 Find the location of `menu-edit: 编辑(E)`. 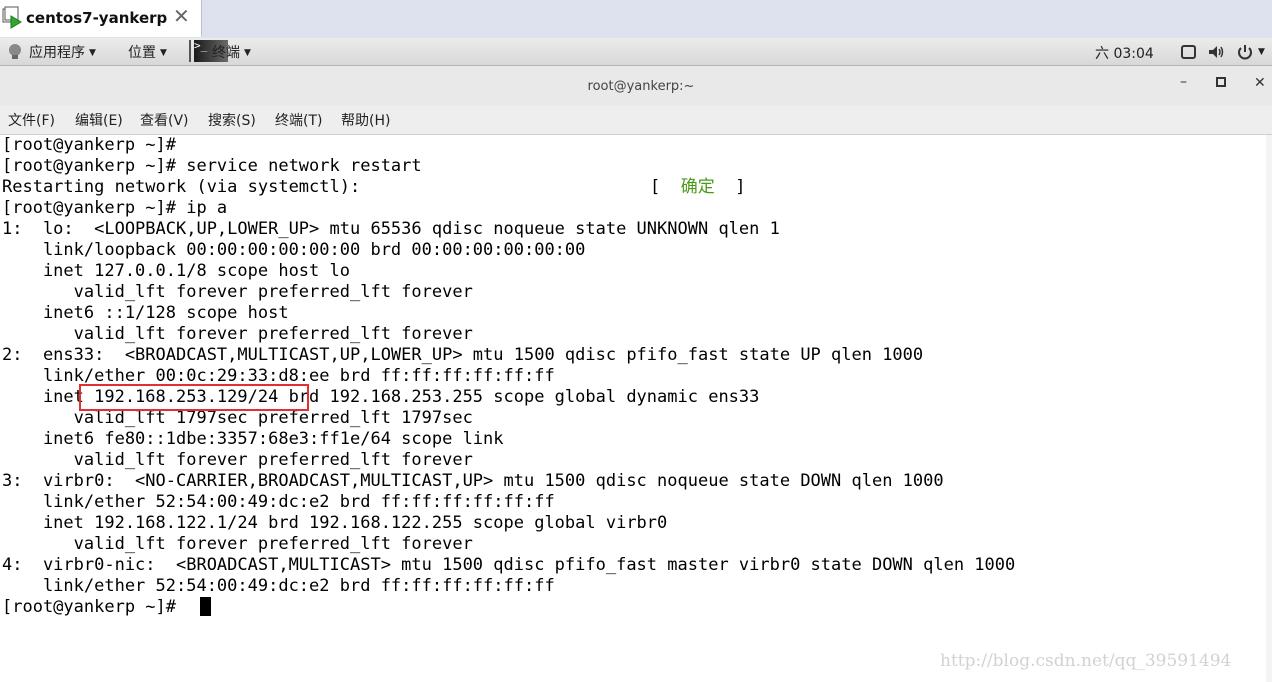

menu-edit: 编辑(E) is located at coordinates (99, 120).